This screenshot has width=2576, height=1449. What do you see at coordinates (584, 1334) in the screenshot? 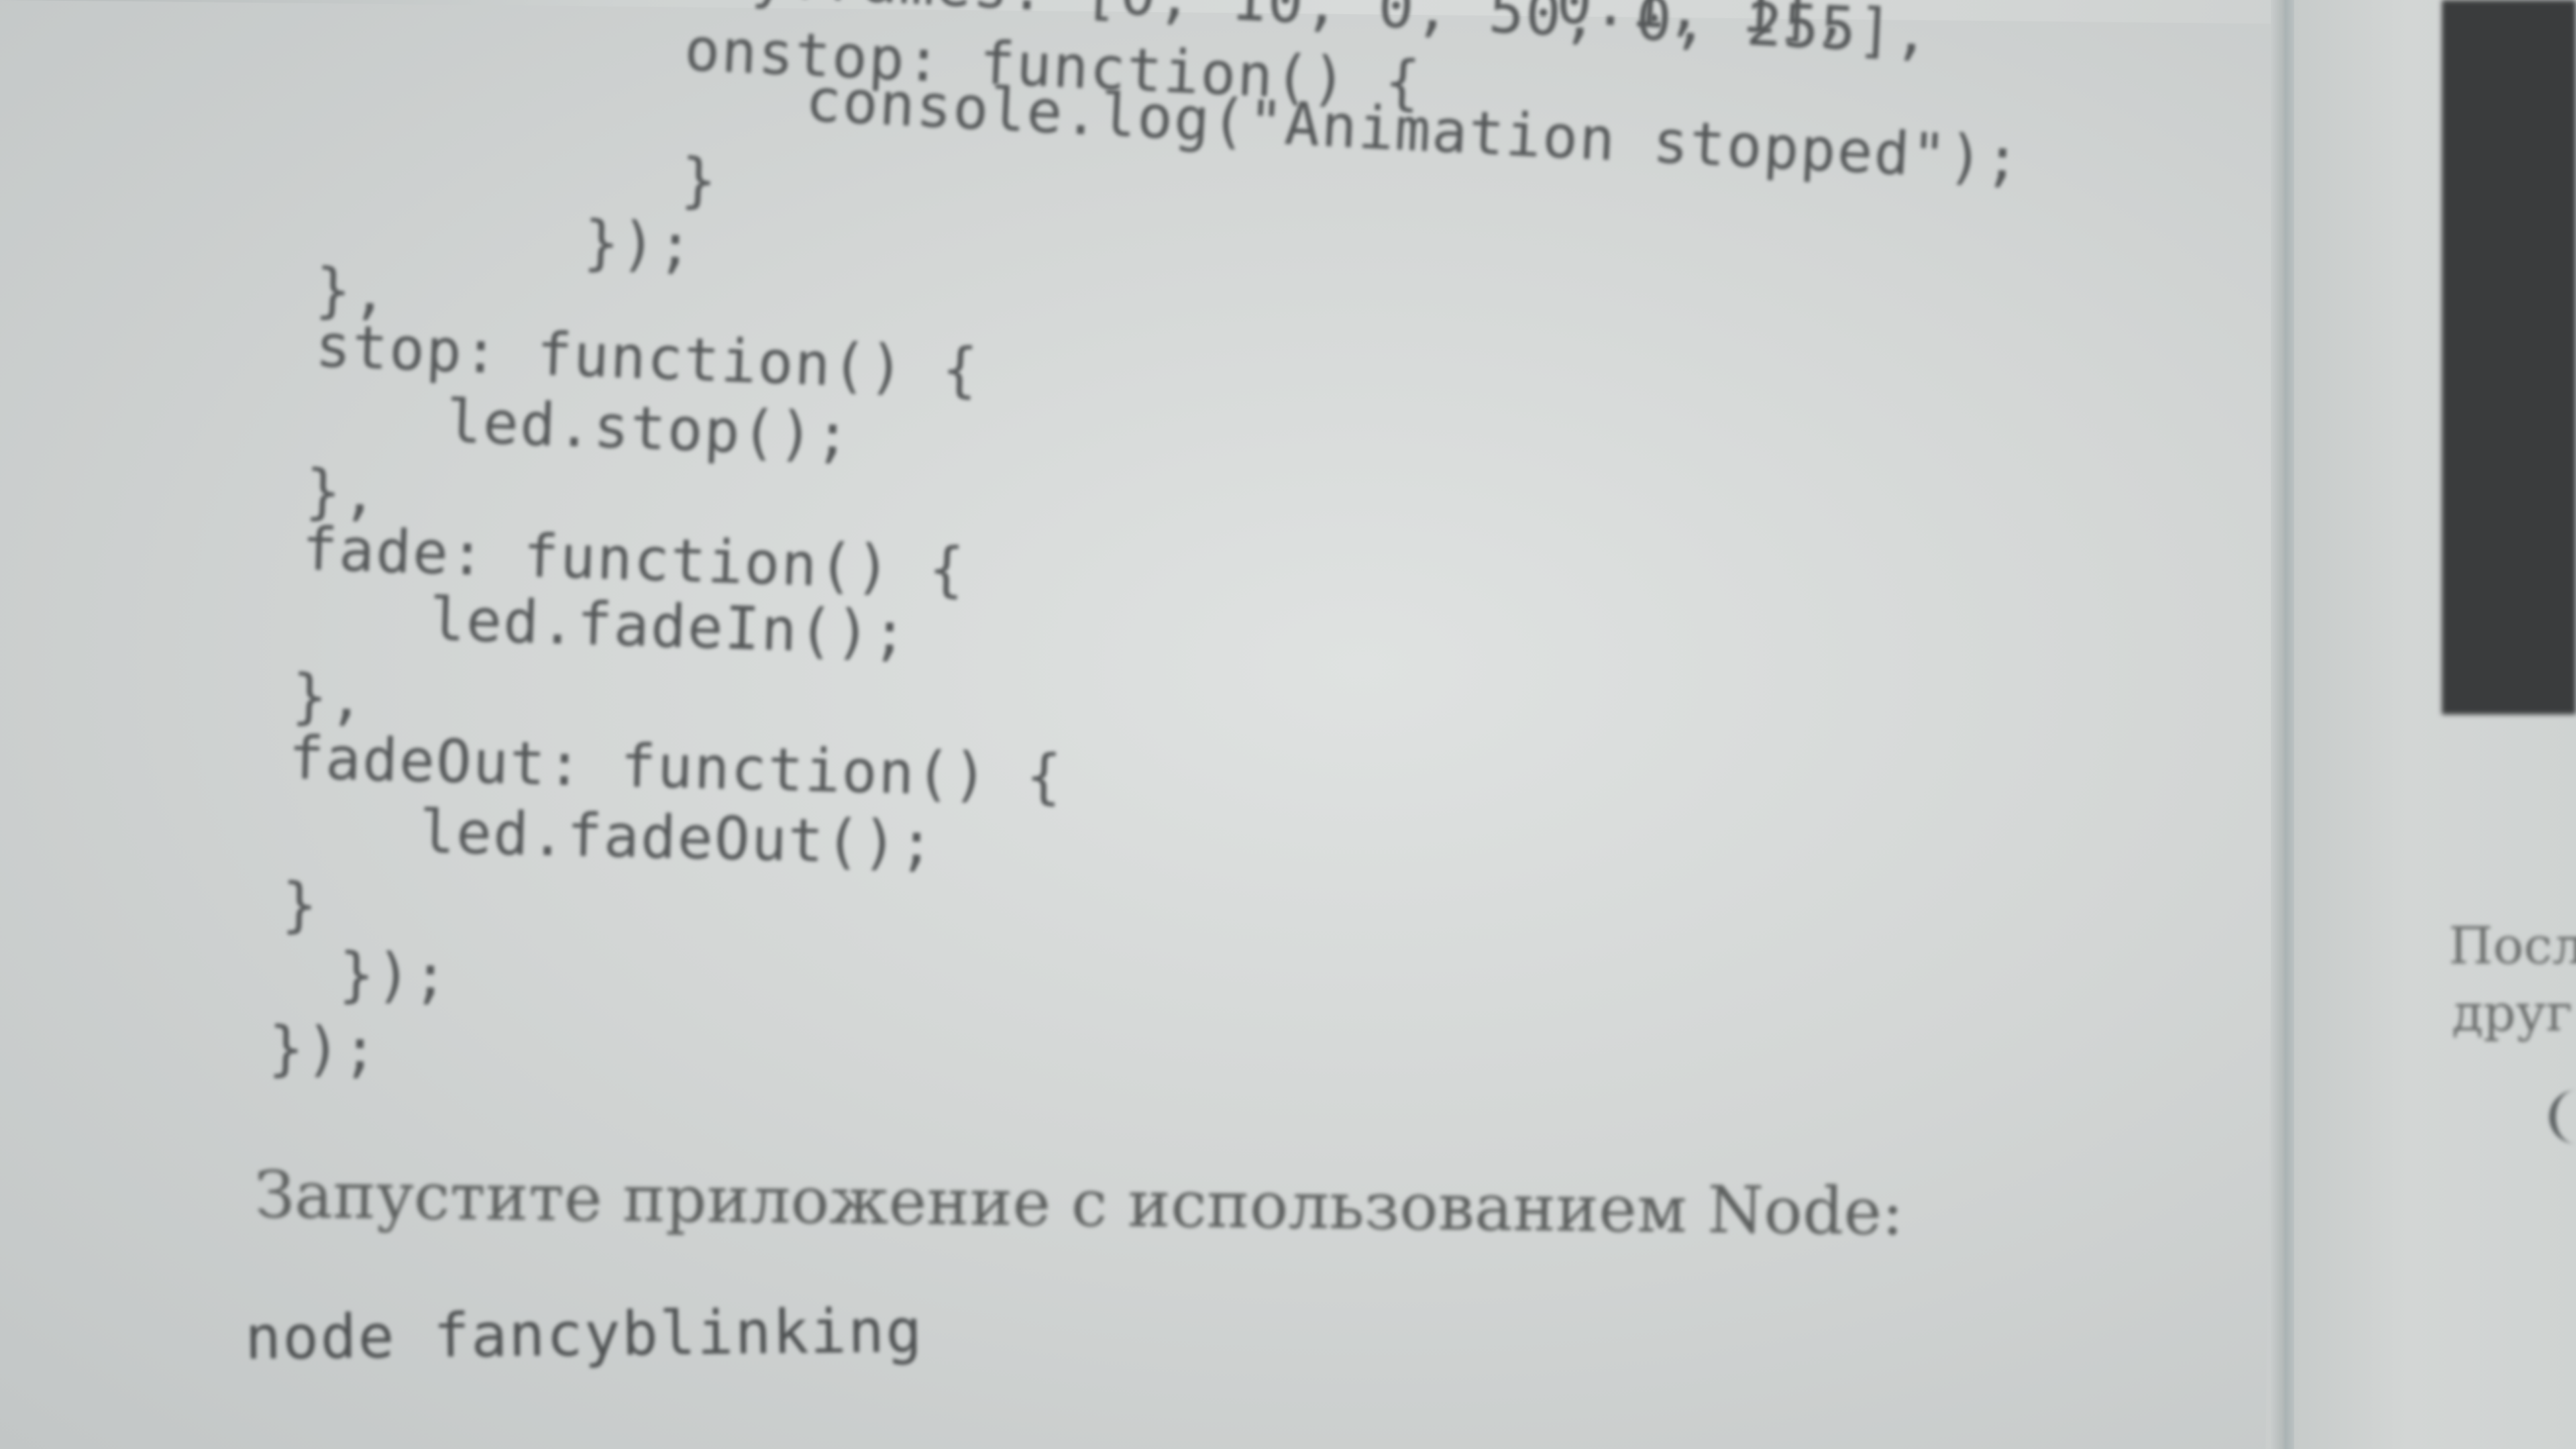
I see `command-line: node fancyblinking` at bounding box center [584, 1334].